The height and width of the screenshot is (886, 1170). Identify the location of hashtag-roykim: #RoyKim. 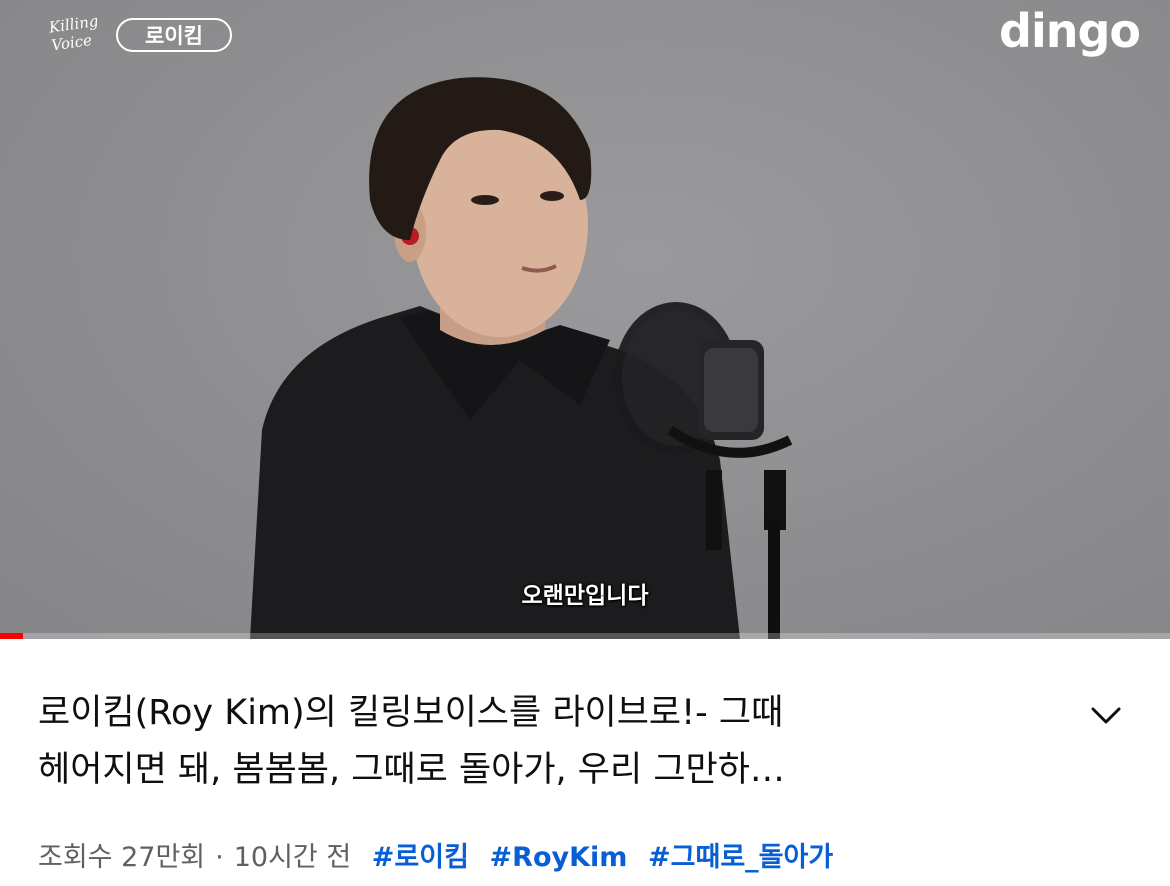
(559, 857).